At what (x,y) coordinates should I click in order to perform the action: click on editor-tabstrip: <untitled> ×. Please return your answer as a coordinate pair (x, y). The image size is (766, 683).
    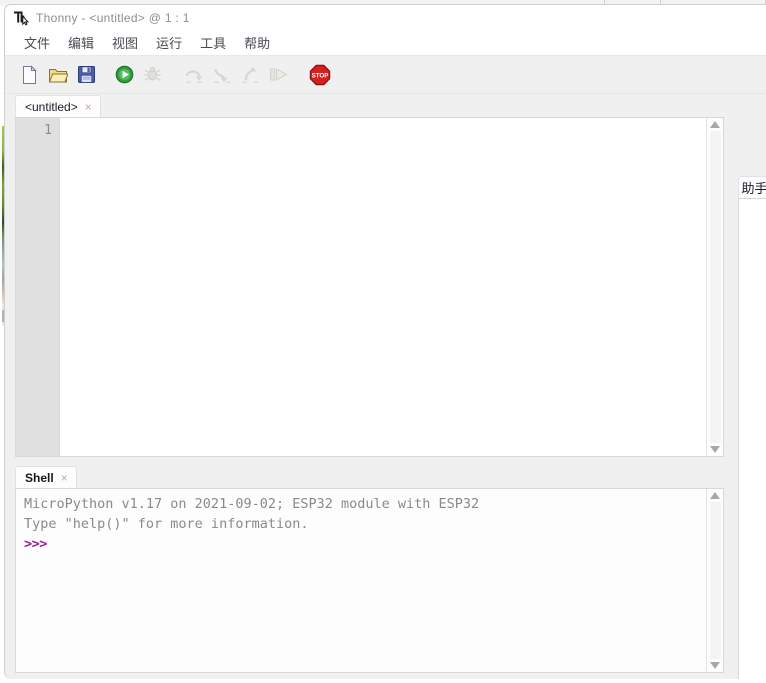
    Looking at the image, I should click on (385, 105).